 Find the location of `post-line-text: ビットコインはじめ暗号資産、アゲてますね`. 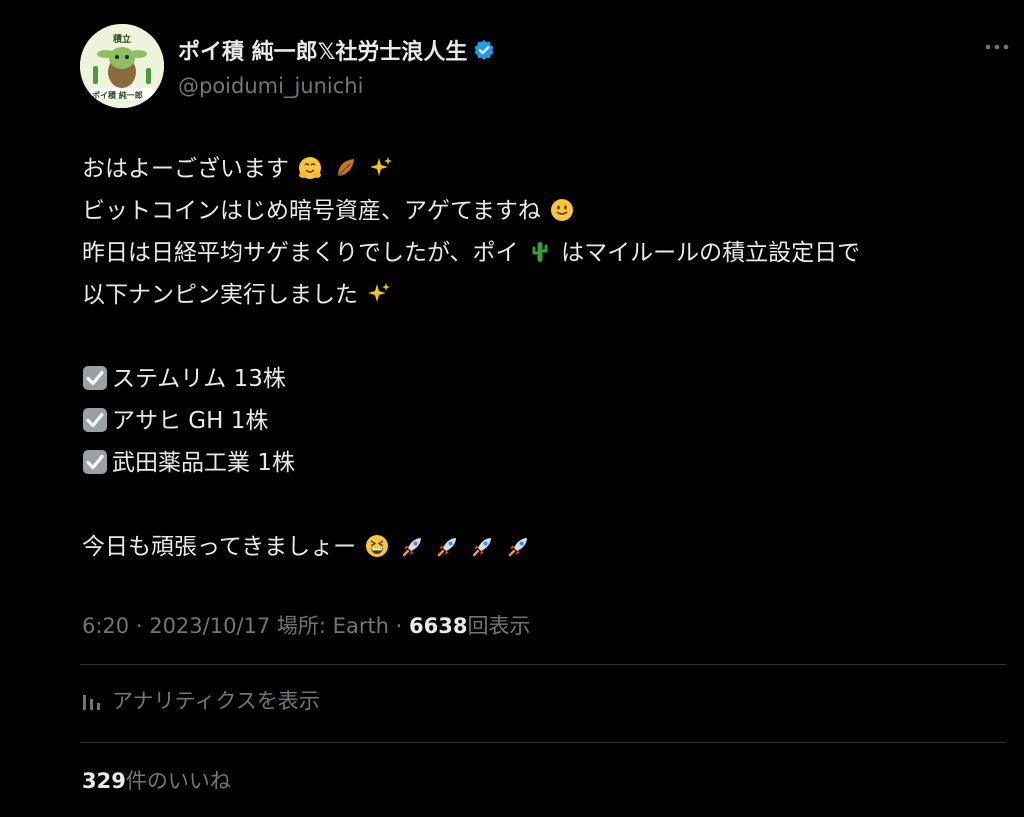

post-line-text: ビットコインはじめ暗号資産、アゲてますね is located at coordinates (311, 211).